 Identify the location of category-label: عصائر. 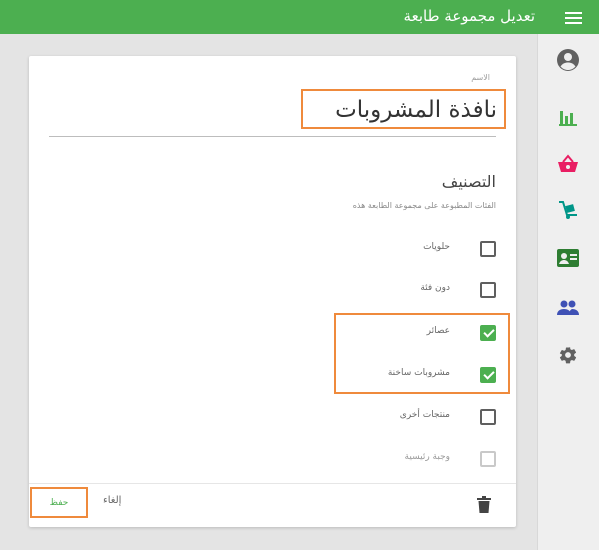
(438, 331).